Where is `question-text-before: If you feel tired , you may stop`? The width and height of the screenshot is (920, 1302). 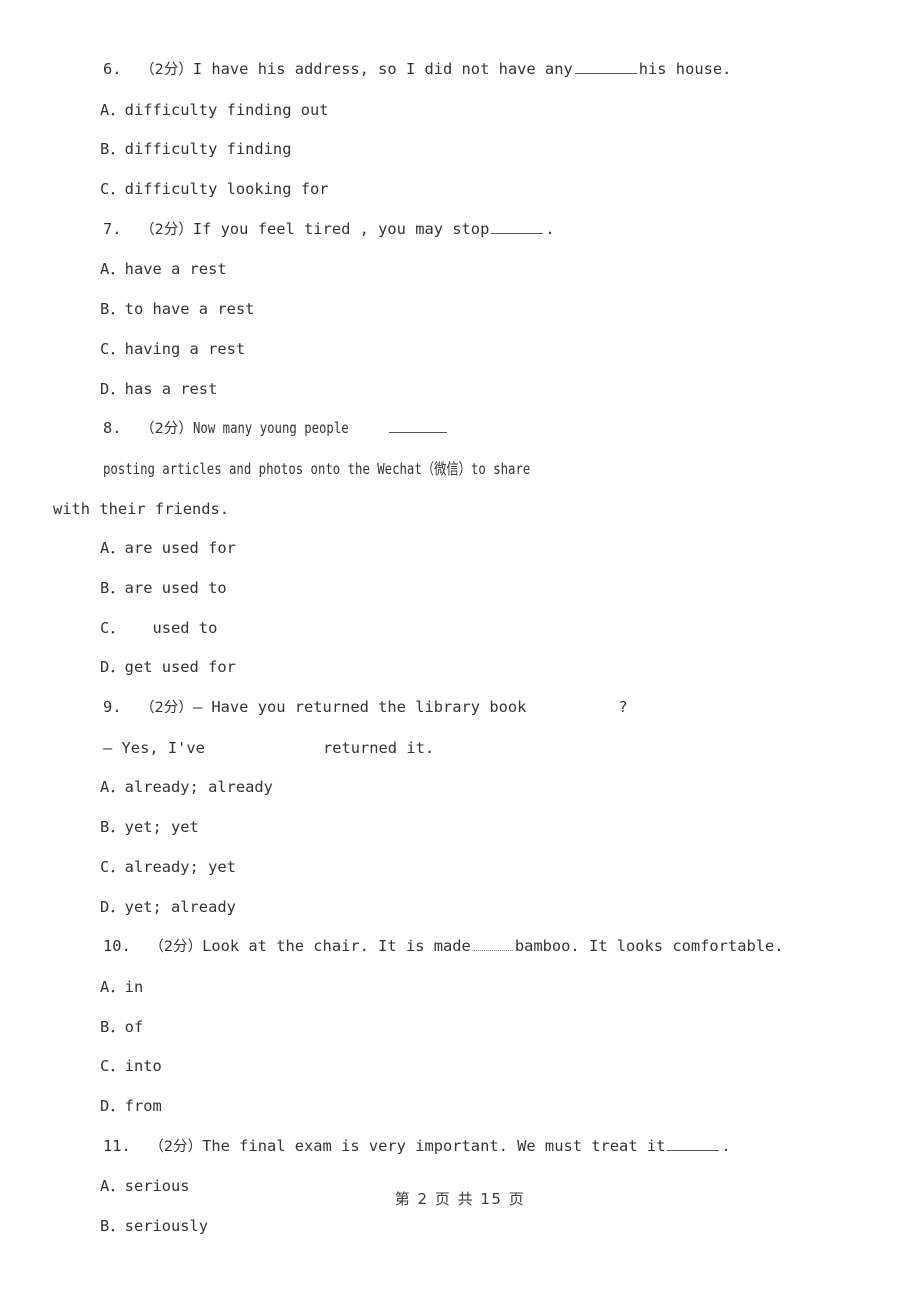 question-text-before: If you feel tired , you may stop is located at coordinates (341, 228).